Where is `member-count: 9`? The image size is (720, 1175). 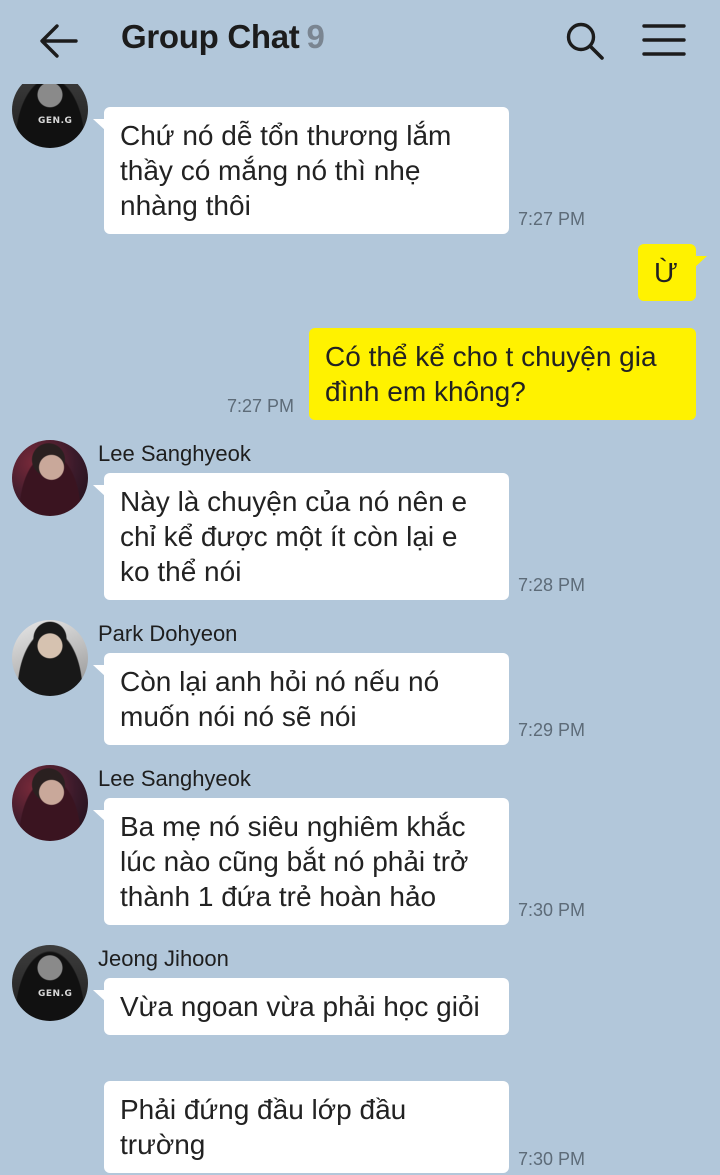
member-count: 9 is located at coordinates (315, 36).